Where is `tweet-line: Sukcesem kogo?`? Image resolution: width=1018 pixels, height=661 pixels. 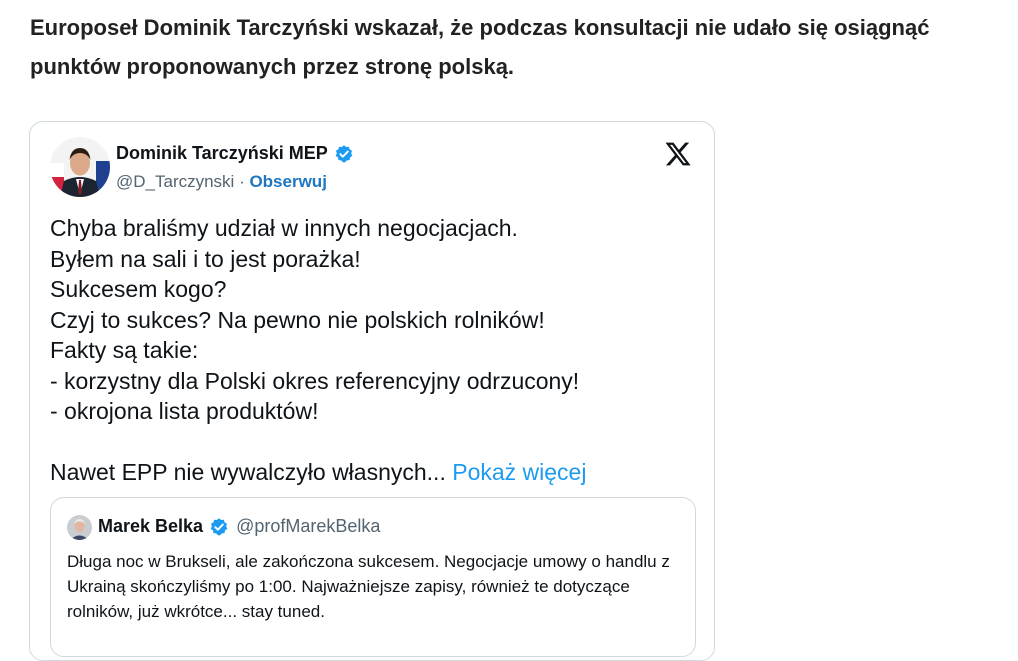
tweet-line: Sukcesem kogo? is located at coordinates (138, 289).